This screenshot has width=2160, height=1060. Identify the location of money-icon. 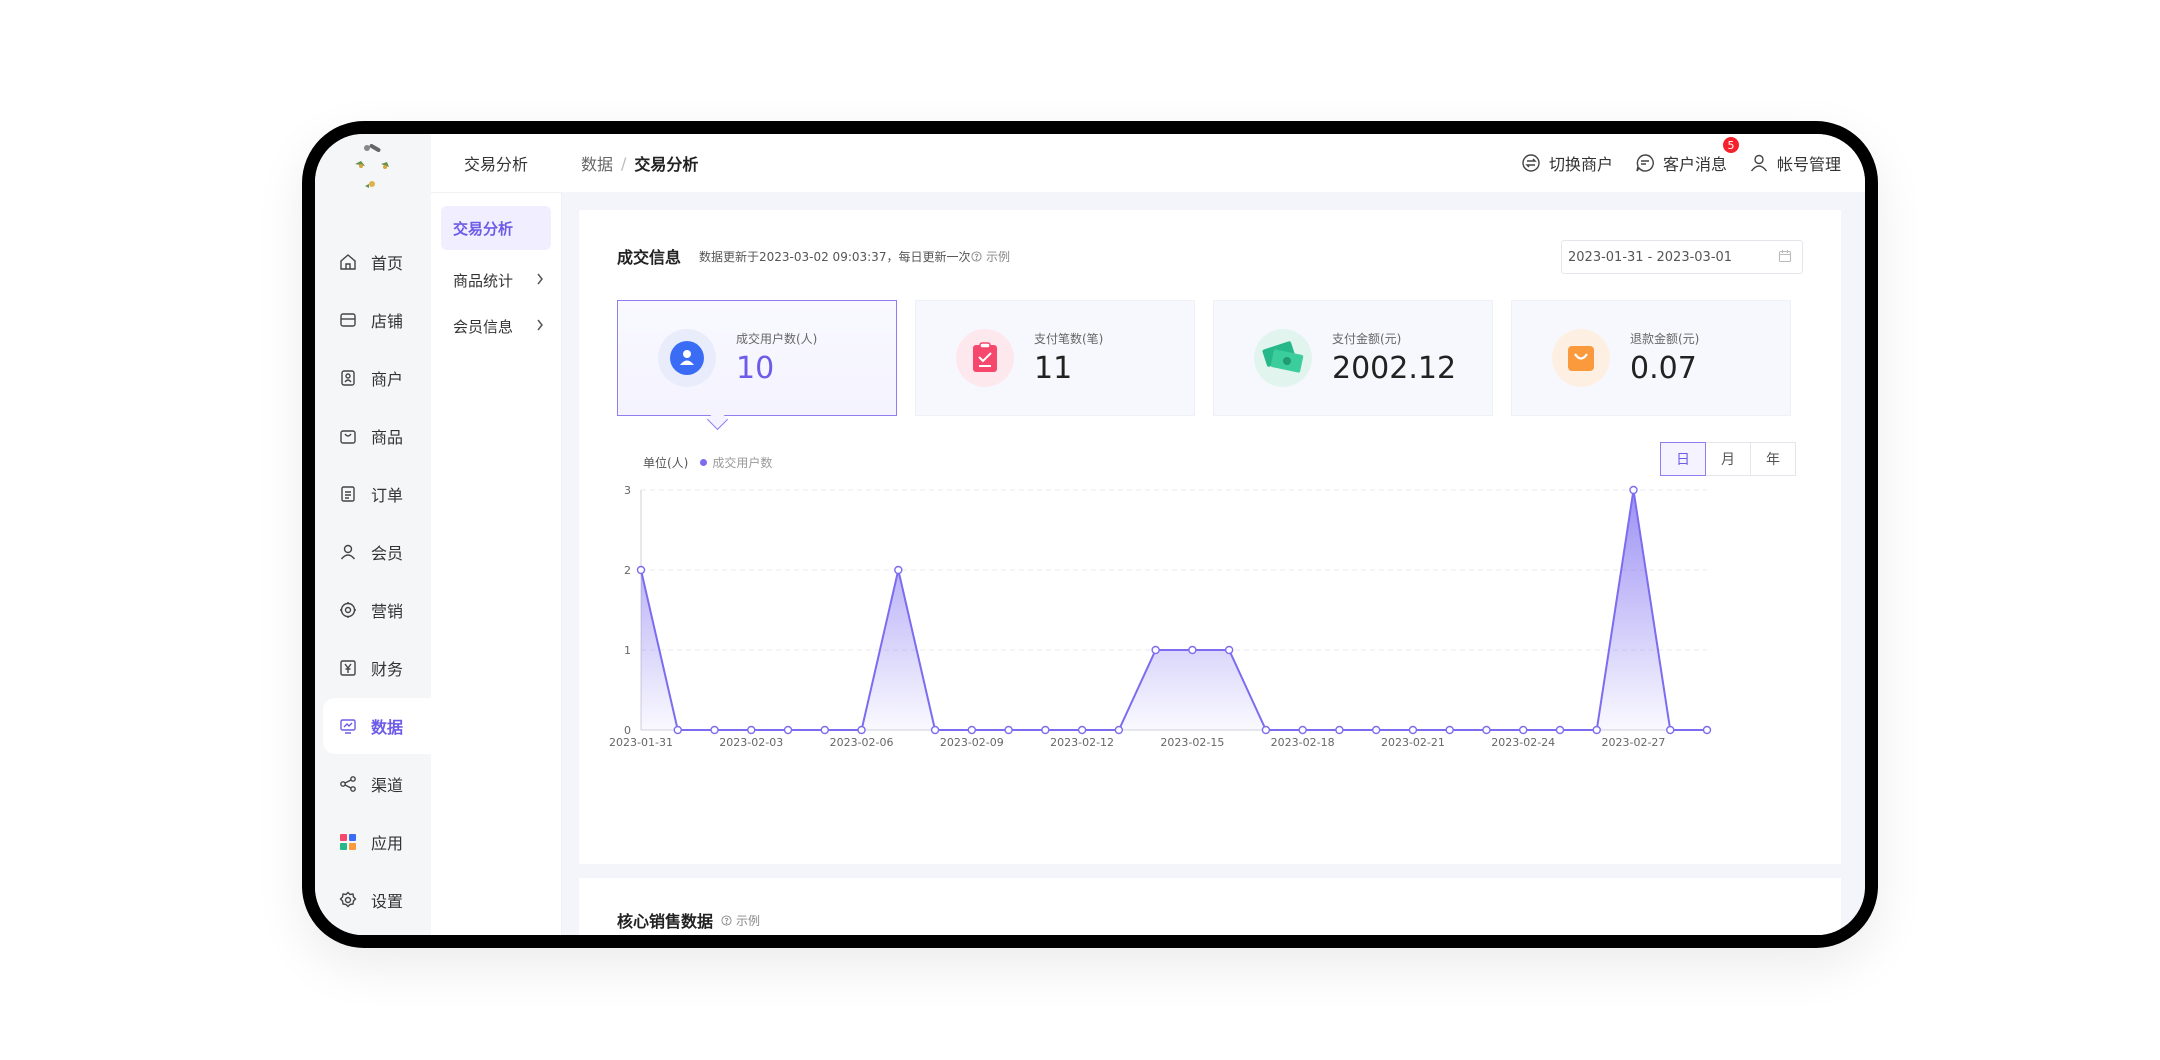
(1283, 358).